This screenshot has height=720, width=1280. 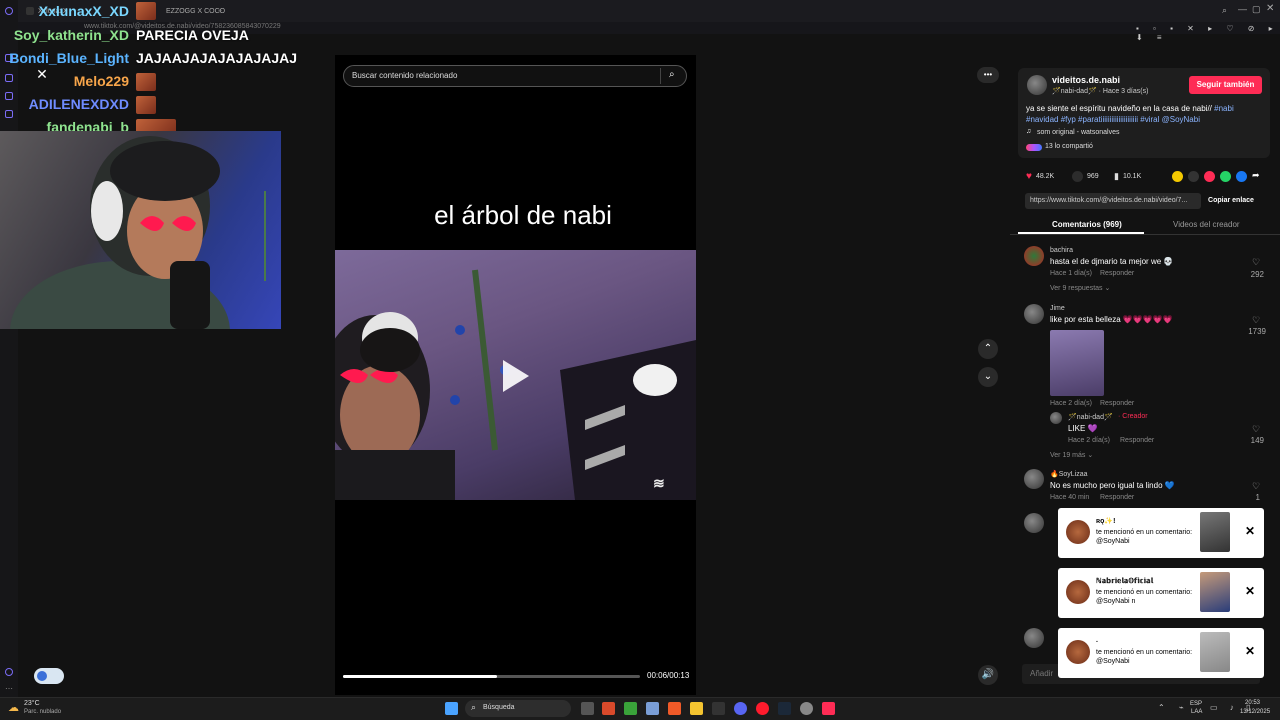 I want to click on shared-count: 13 lo compartió, so click(x=1069, y=146).